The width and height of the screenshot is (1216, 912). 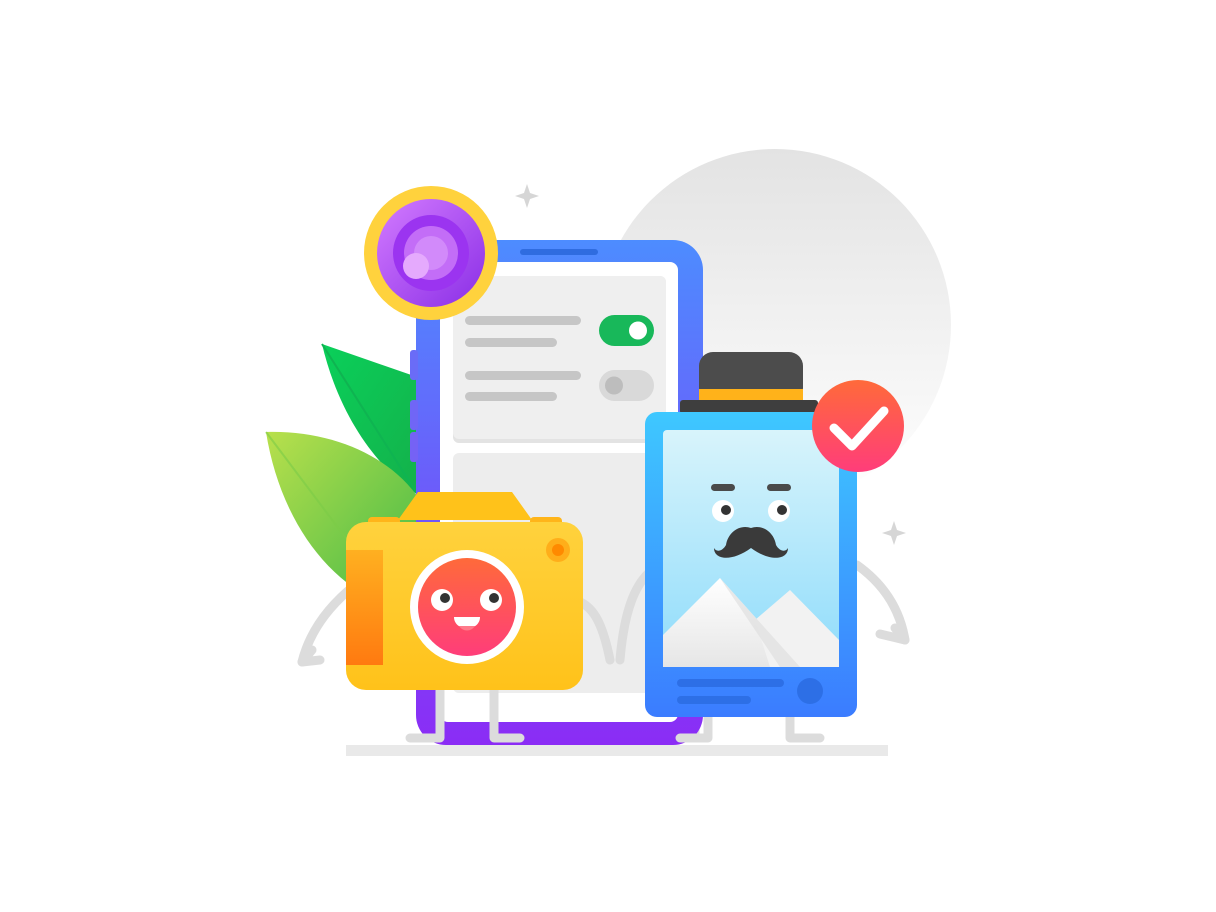 What do you see at coordinates (617, 750) in the screenshot?
I see `ground-line` at bounding box center [617, 750].